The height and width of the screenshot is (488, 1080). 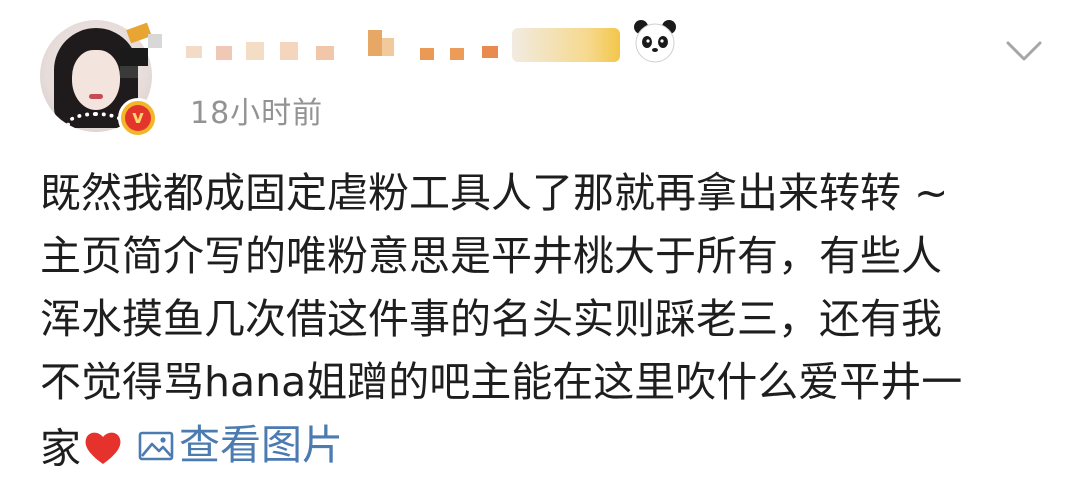 What do you see at coordinates (96, 96) in the screenshot?
I see `avatar-lips` at bounding box center [96, 96].